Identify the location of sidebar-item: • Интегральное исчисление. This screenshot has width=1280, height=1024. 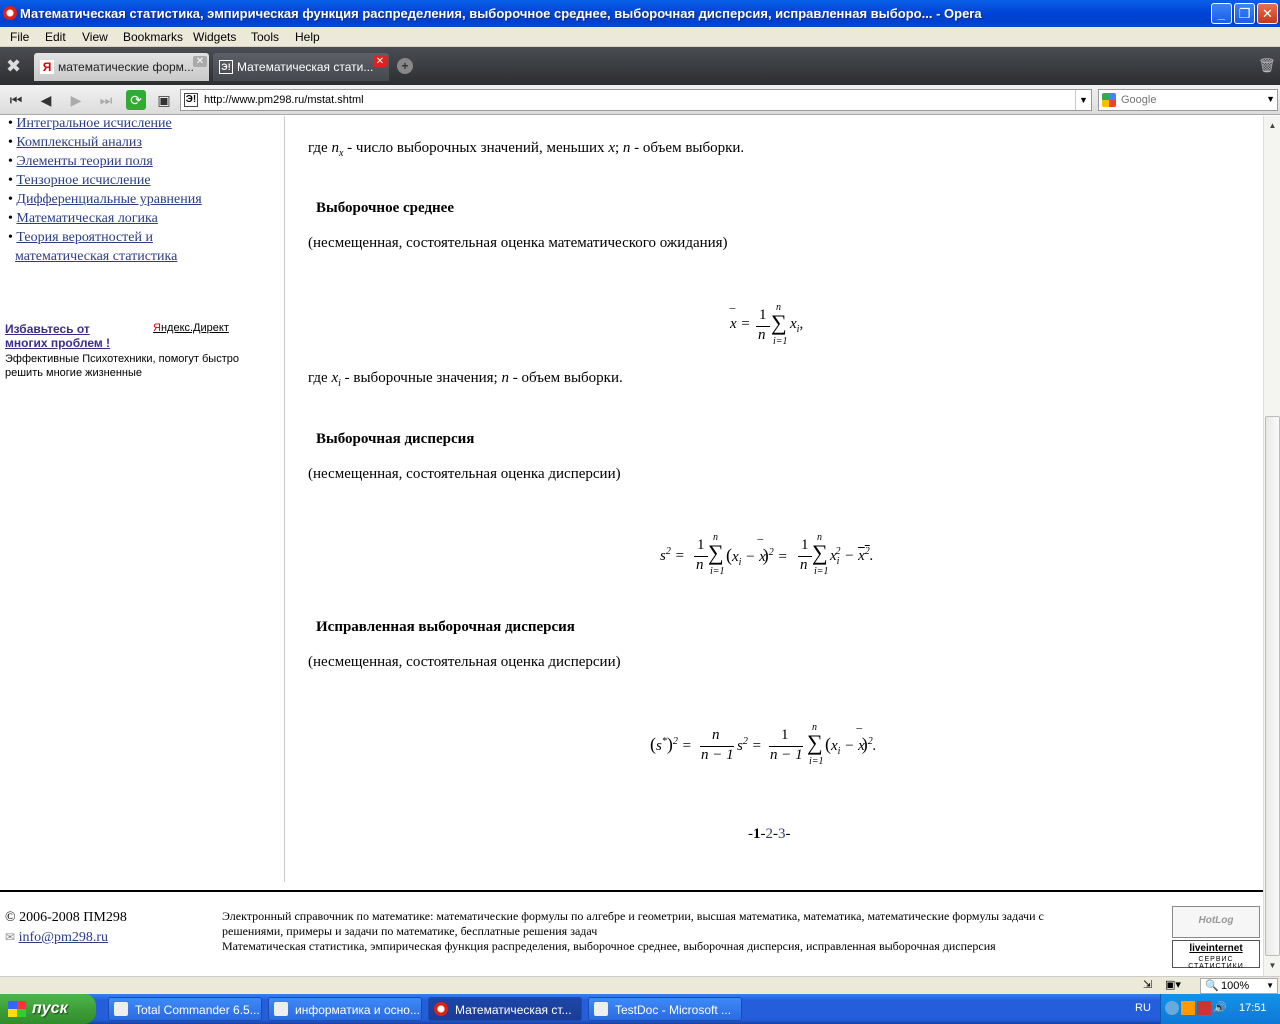
(90, 123).